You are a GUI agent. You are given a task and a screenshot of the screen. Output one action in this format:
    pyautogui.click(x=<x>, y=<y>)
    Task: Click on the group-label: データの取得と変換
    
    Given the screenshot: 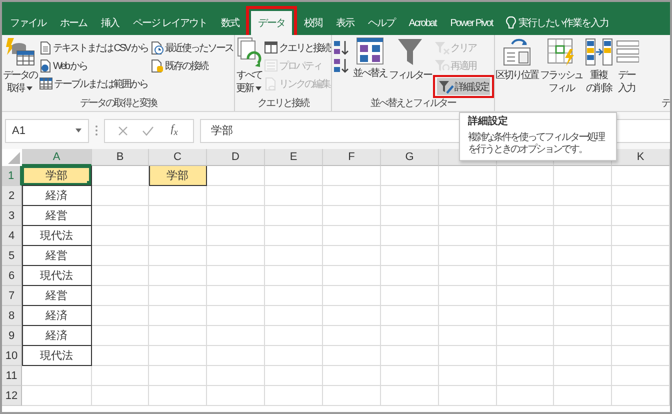 What is the action you would take?
    pyautogui.click(x=118, y=104)
    